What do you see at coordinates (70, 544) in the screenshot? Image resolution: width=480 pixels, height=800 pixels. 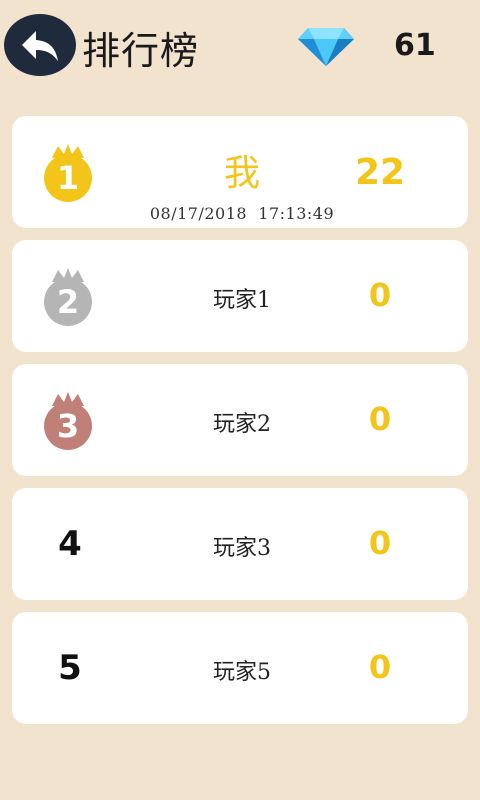 I see `rank-number: 4` at bounding box center [70, 544].